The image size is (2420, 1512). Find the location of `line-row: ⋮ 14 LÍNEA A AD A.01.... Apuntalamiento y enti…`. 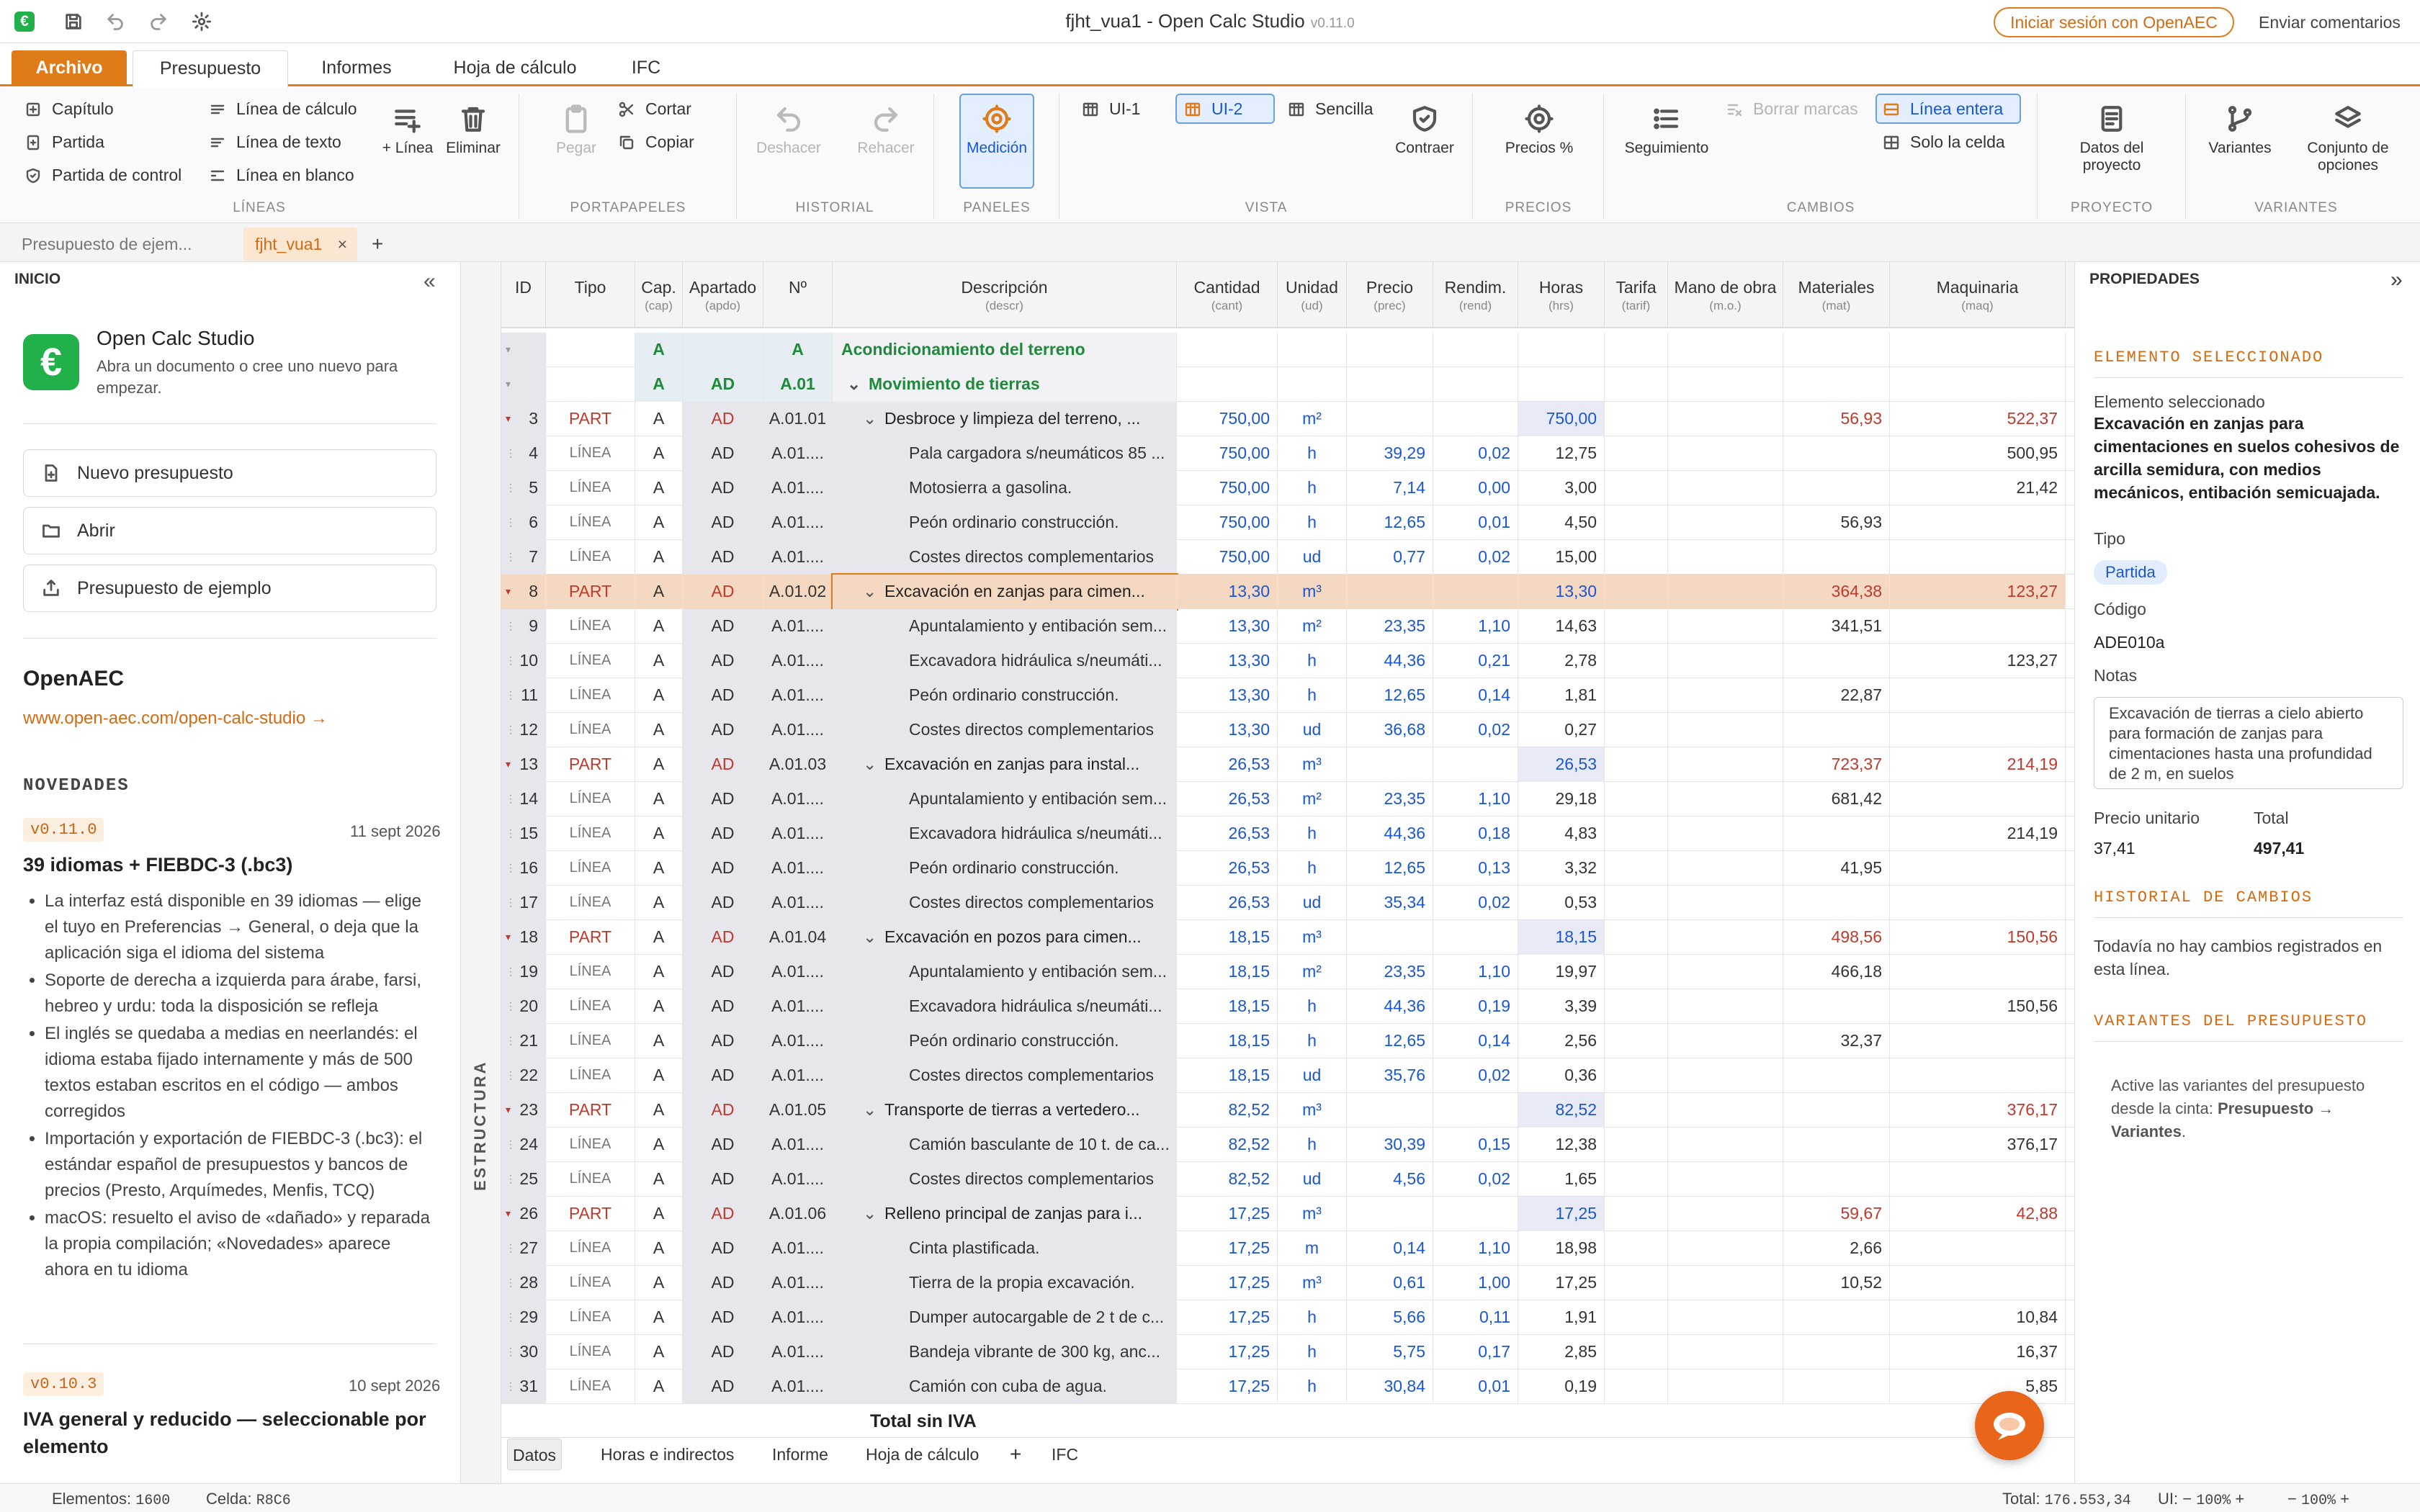

line-row: ⋮ 14 LÍNEA A AD A.01.... Apuntalamiento y enti… is located at coordinates (1287, 799).